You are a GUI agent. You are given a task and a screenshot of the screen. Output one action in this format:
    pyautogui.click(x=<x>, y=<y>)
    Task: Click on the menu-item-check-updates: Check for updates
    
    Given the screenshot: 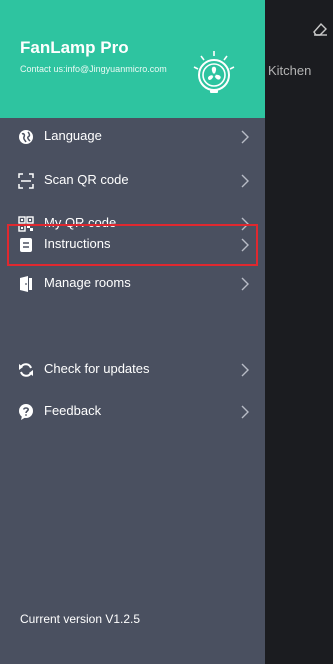 What is the action you would take?
    pyautogui.click(x=132, y=370)
    